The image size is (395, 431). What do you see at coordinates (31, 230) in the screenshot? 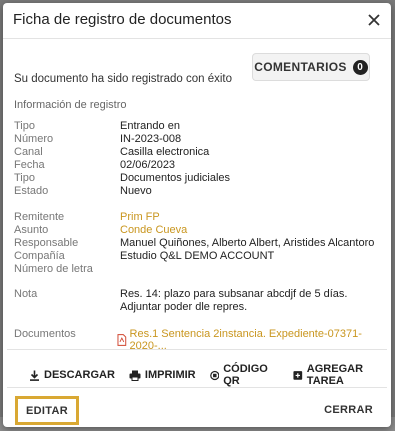
I see `field-label: Asunto` at bounding box center [31, 230].